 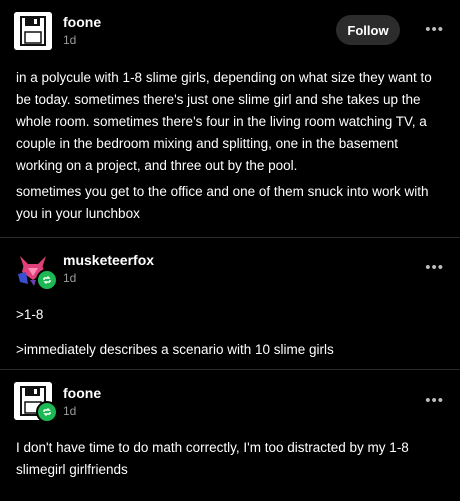 I want to click on avatar, so click(x=33, y=31).